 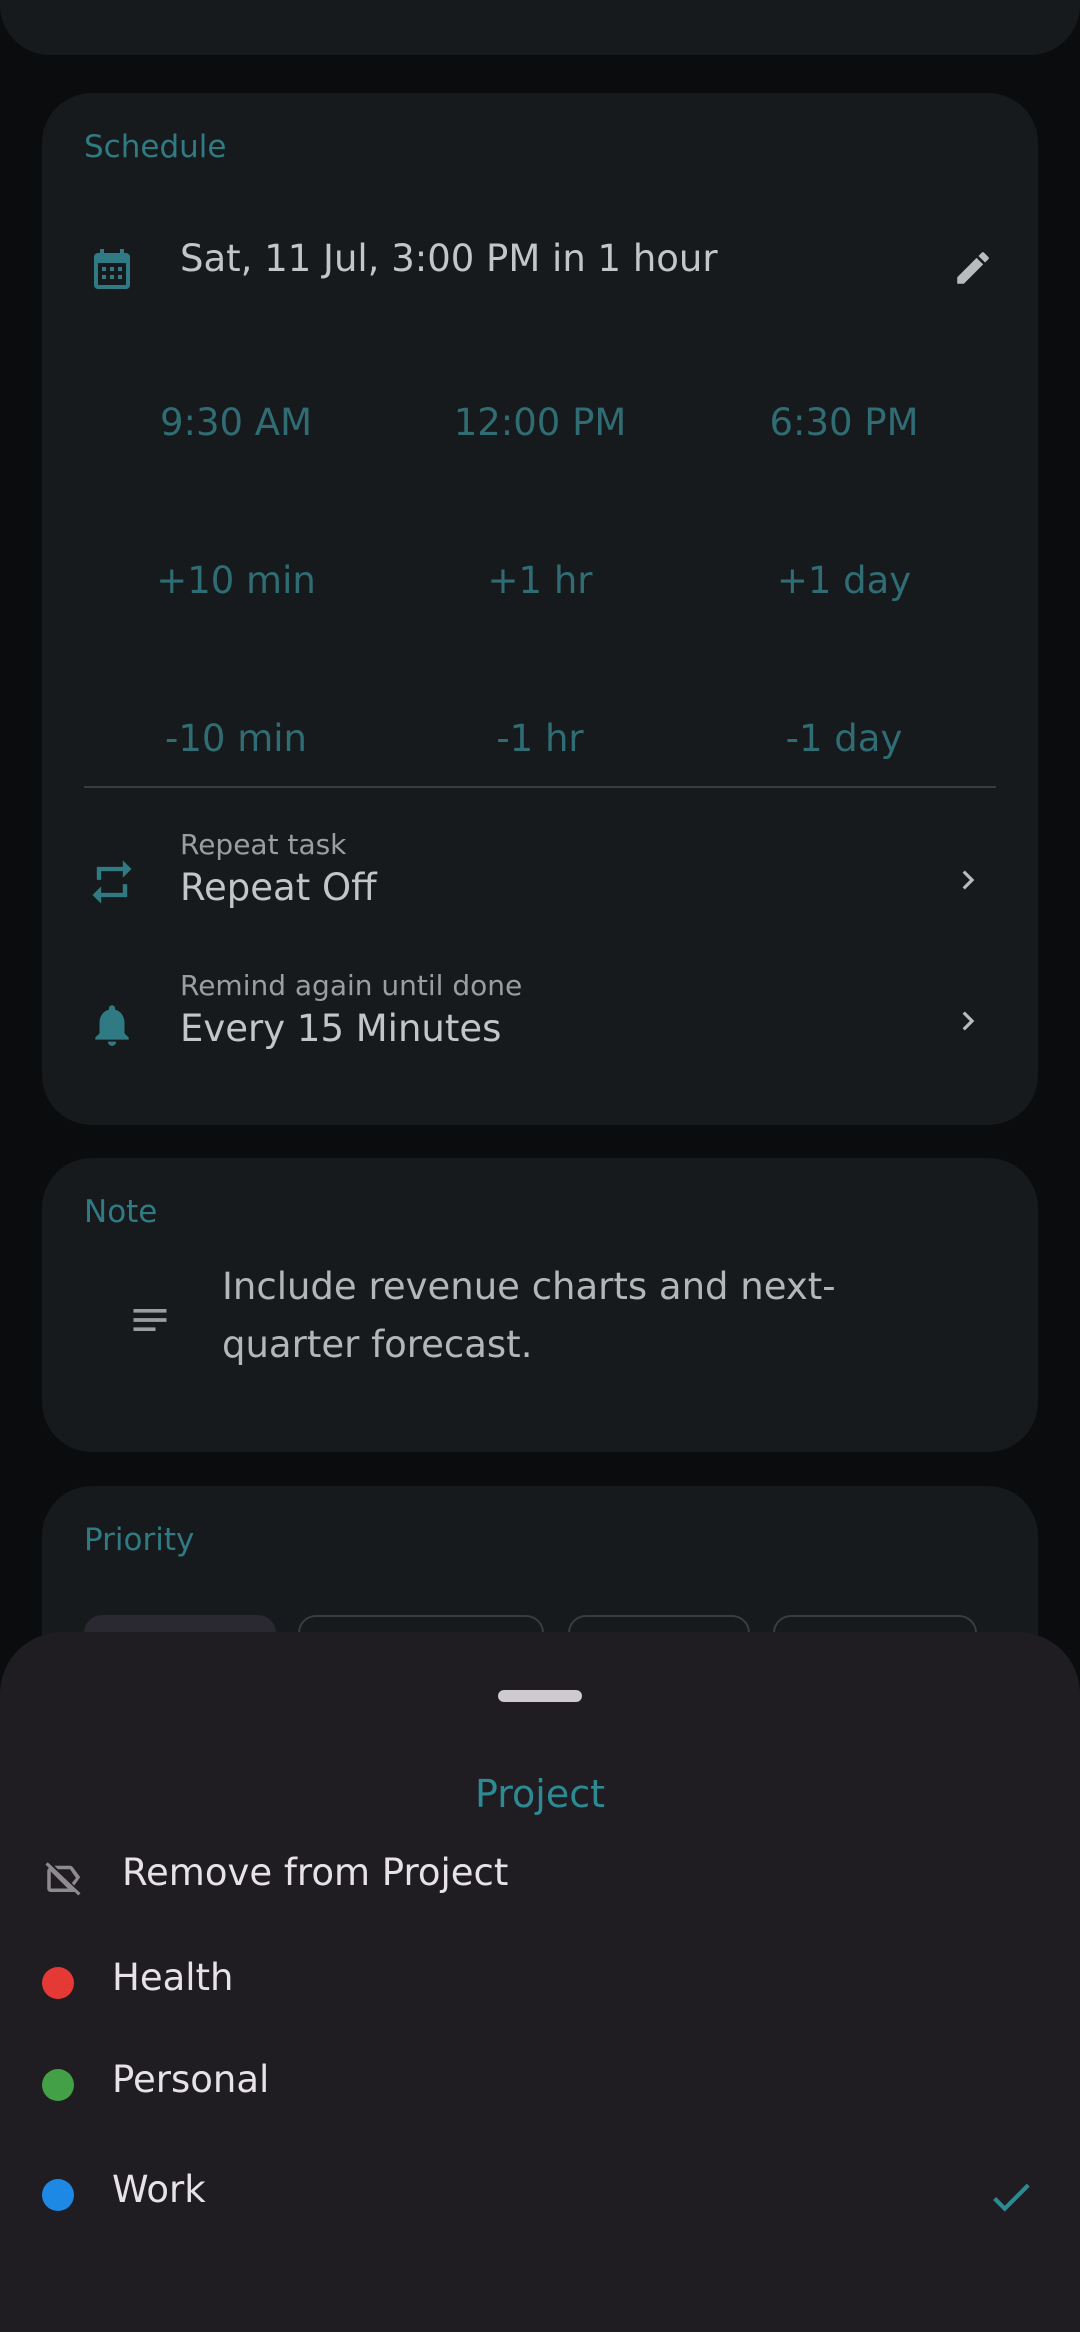 I want to click on plus-adjust-button: +10 min, so click(x=236, y=581).